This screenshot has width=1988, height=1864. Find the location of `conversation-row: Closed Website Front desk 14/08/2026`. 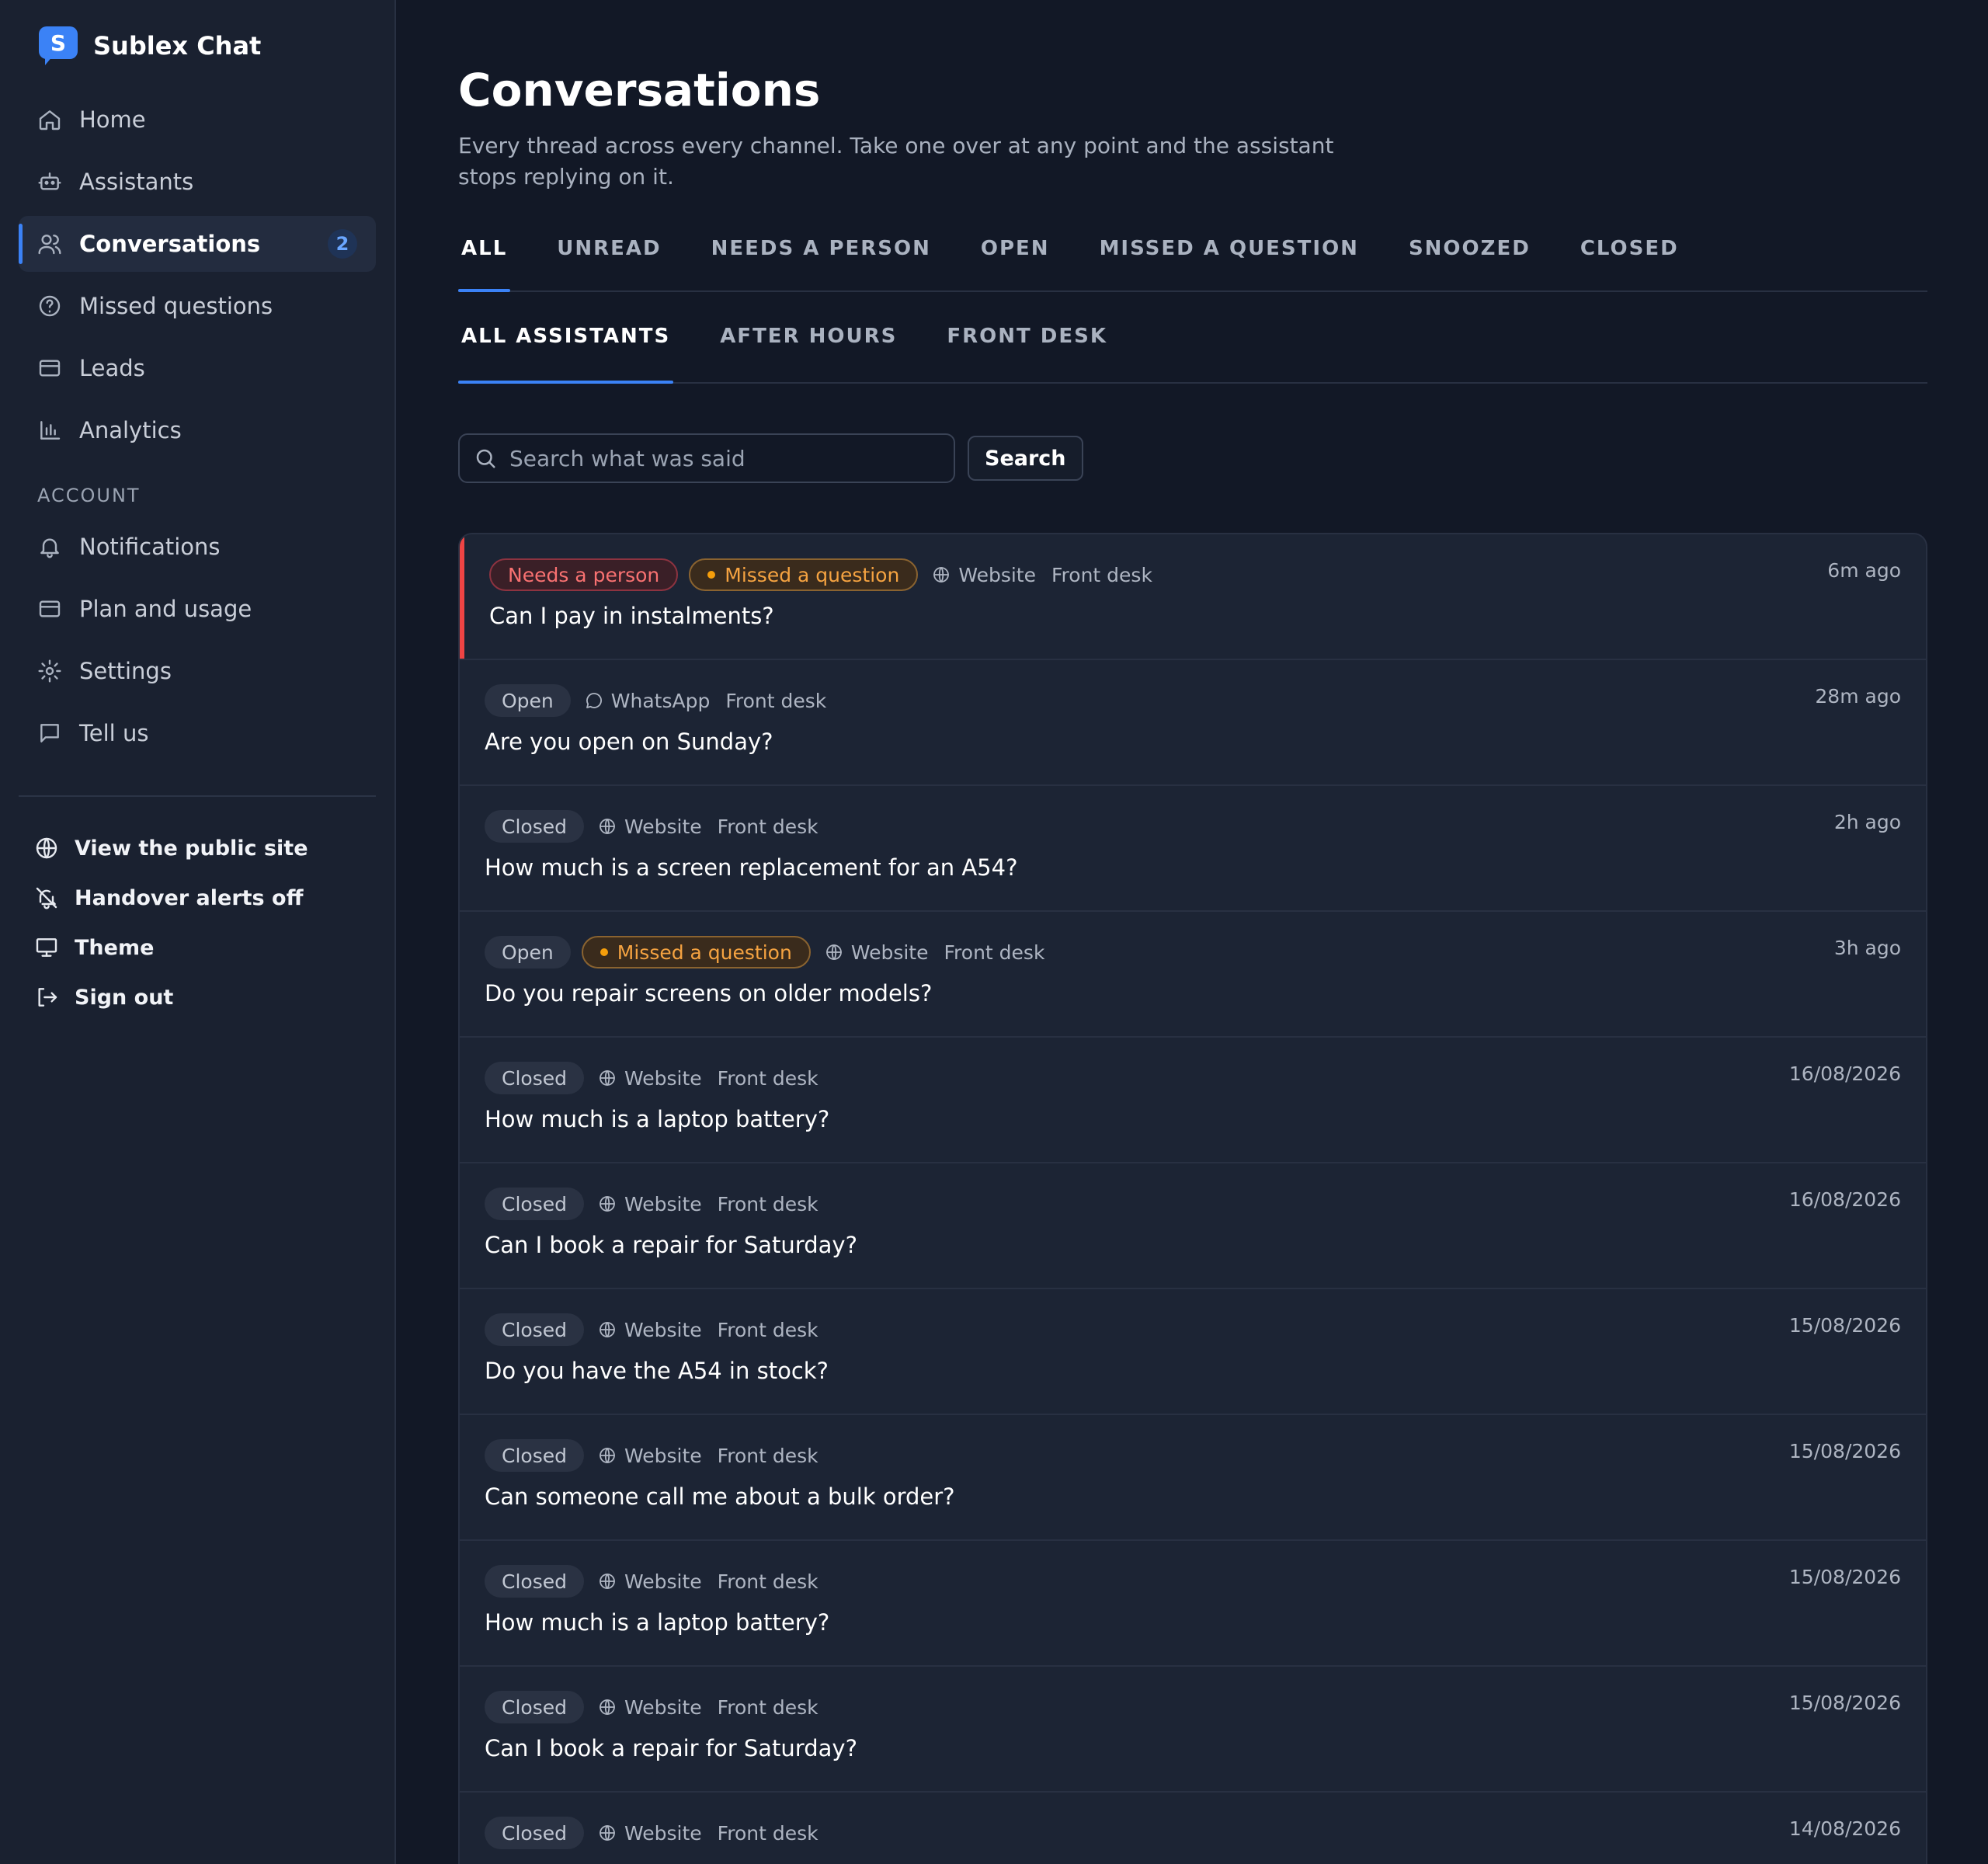

conversation-row: Closed Website Front desk 14/08/2026 is located at coordinates (1193, 1828).